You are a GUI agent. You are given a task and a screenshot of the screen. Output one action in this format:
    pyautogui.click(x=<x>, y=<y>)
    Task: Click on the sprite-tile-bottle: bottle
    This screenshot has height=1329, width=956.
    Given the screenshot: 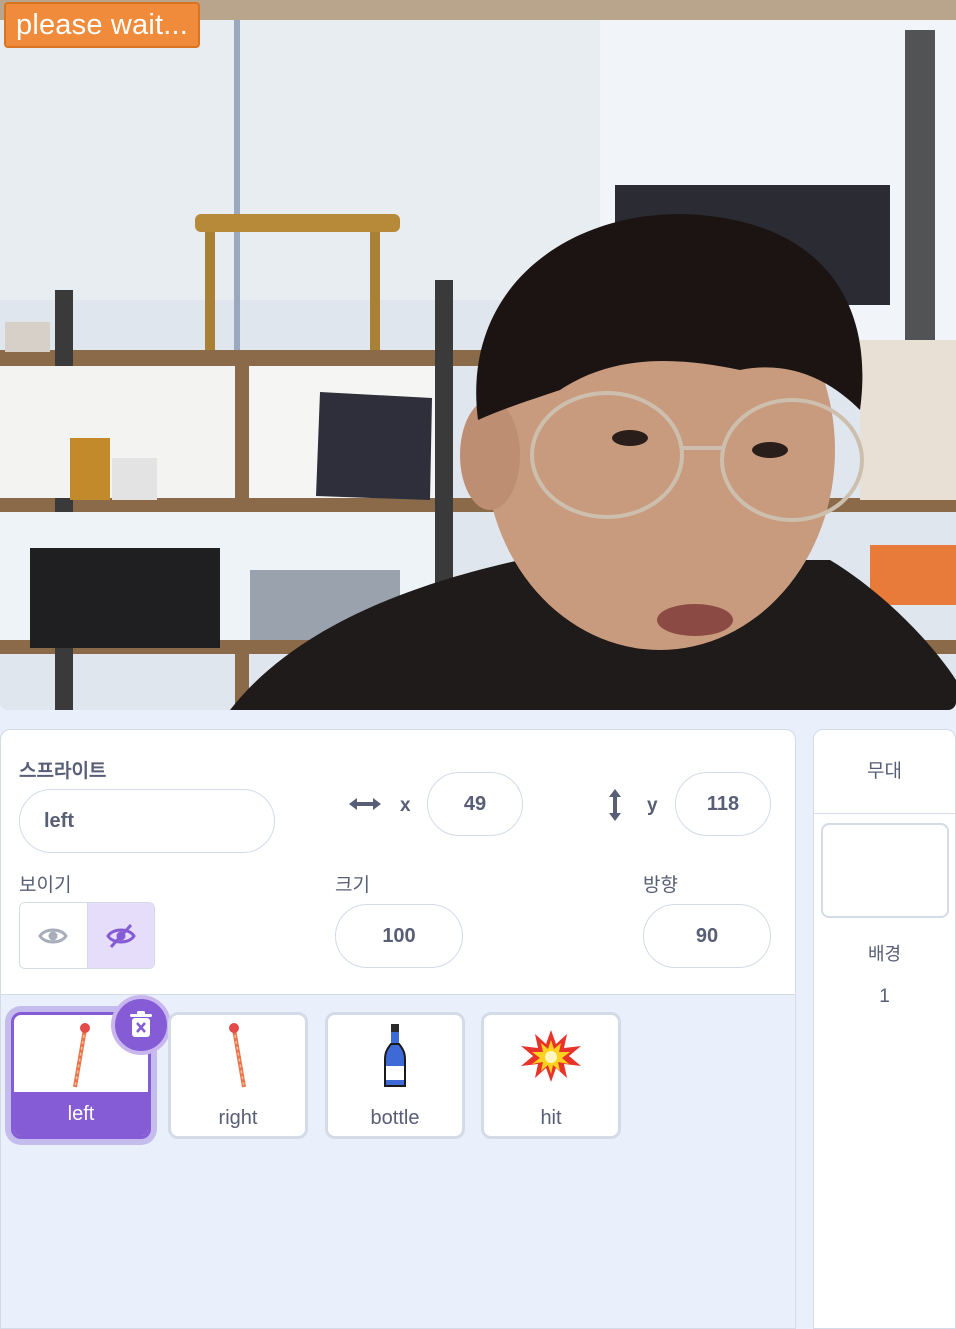 What is the action you would take?
    pyautogui.click(x=395, y=1075)
    